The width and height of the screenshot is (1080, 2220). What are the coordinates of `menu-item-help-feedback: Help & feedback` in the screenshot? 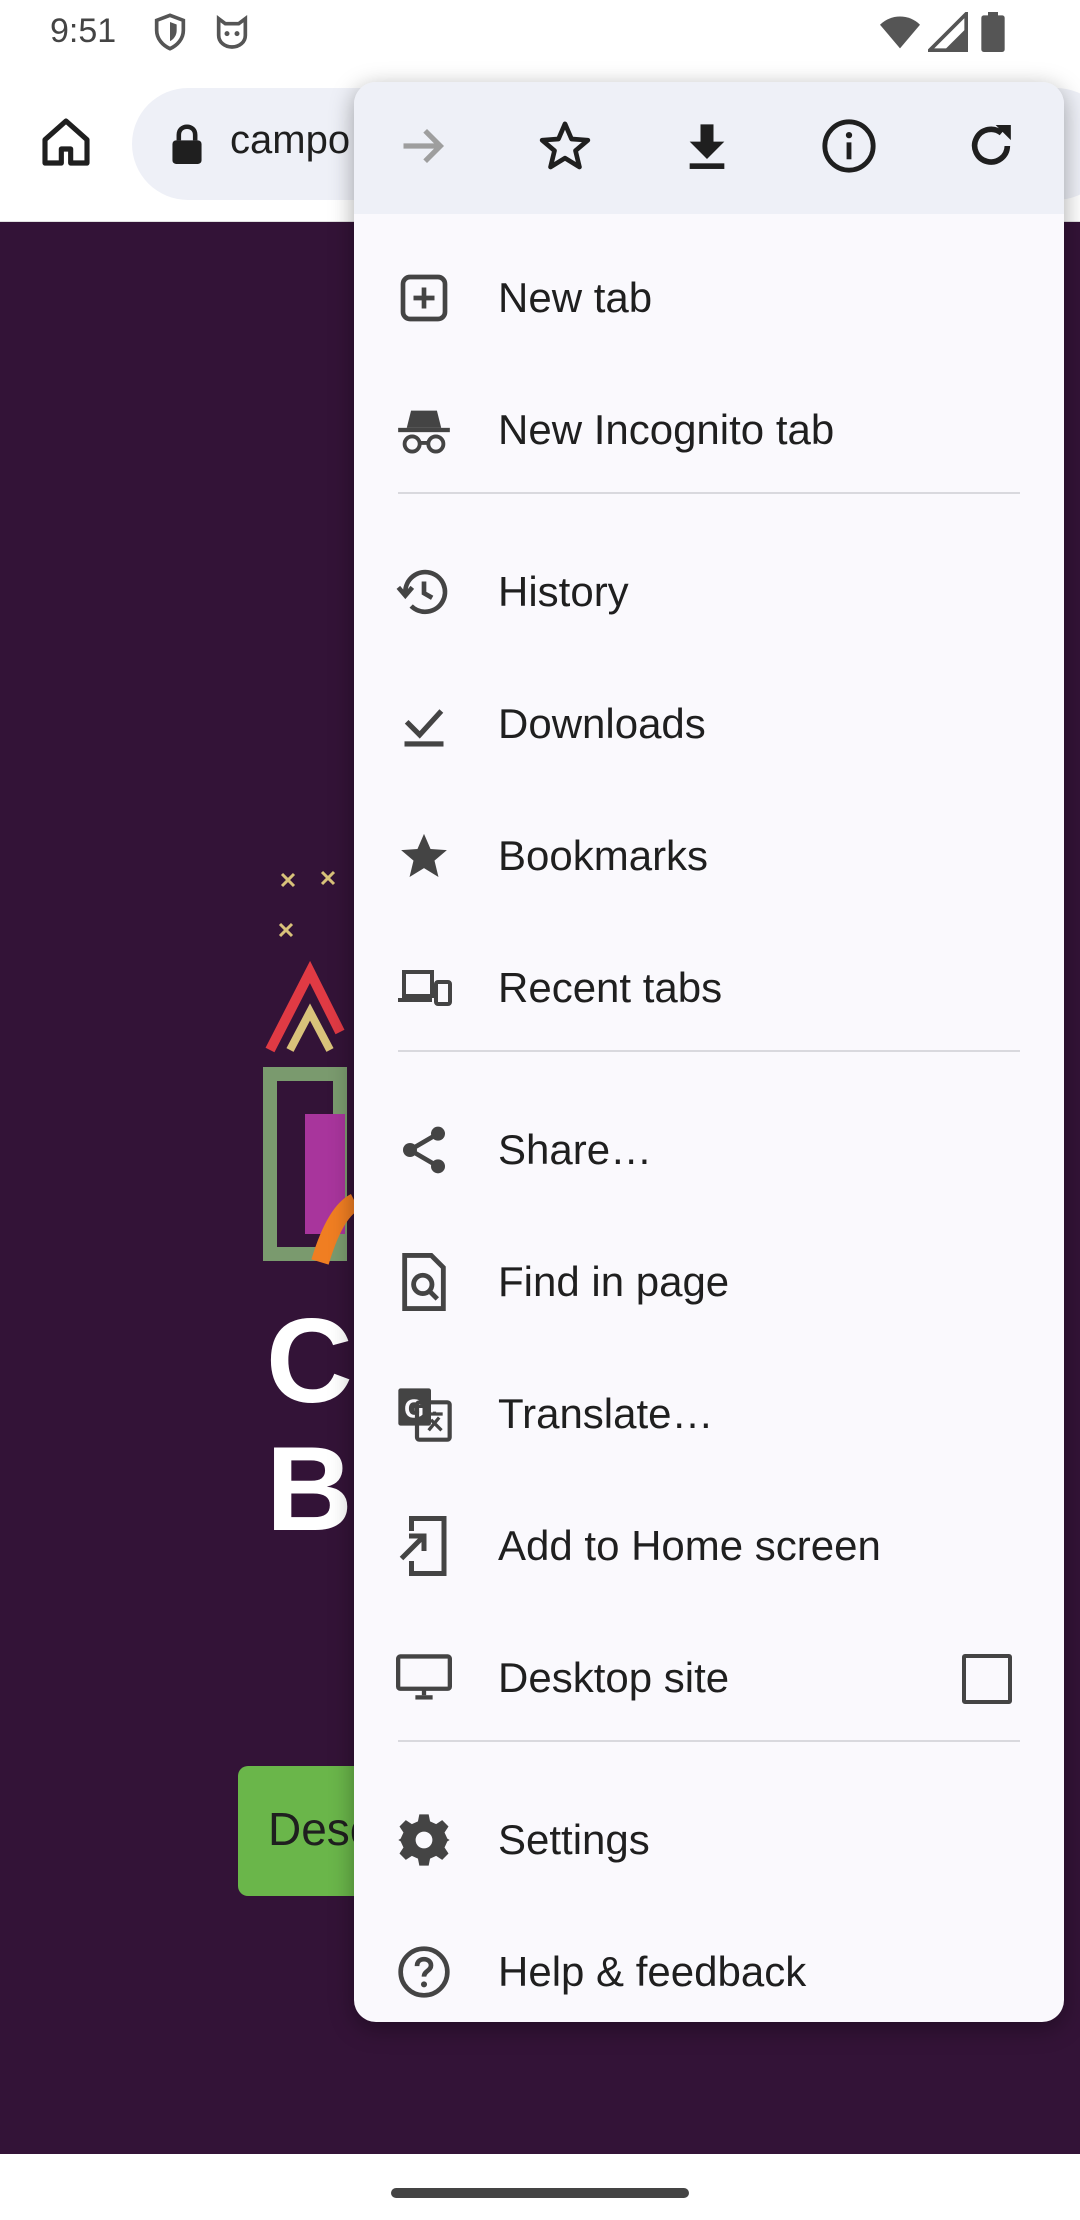 It's located at (709, 1964).